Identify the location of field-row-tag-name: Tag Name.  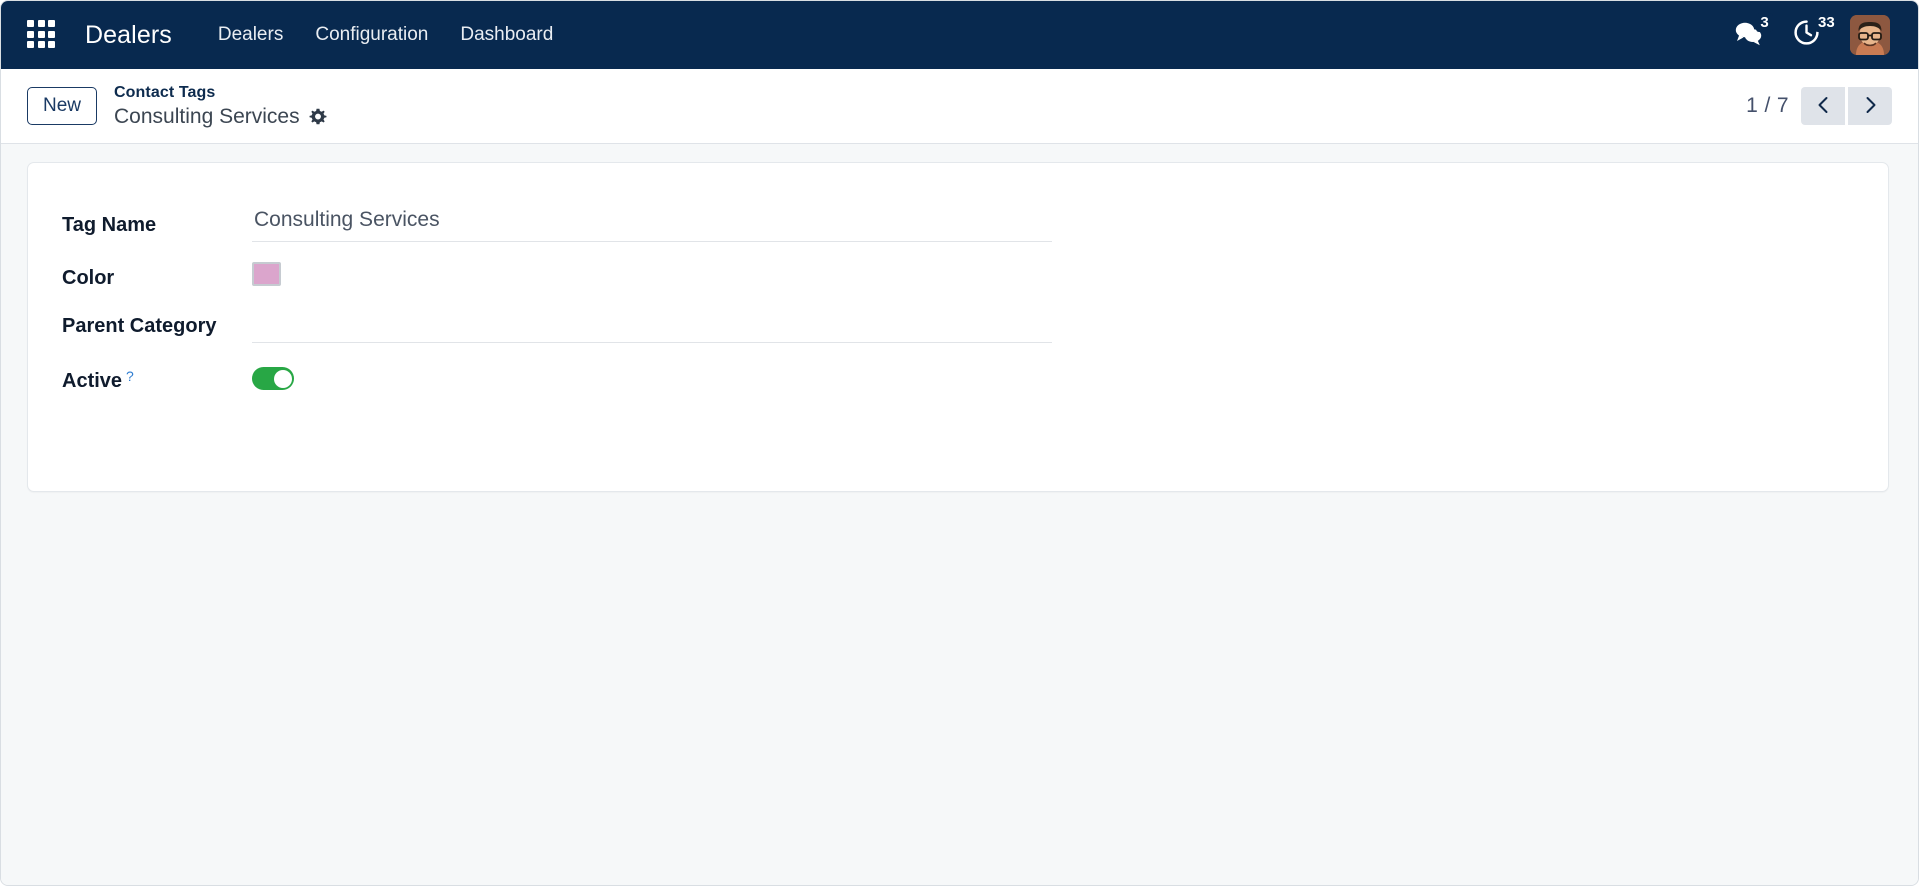
(958, 223).